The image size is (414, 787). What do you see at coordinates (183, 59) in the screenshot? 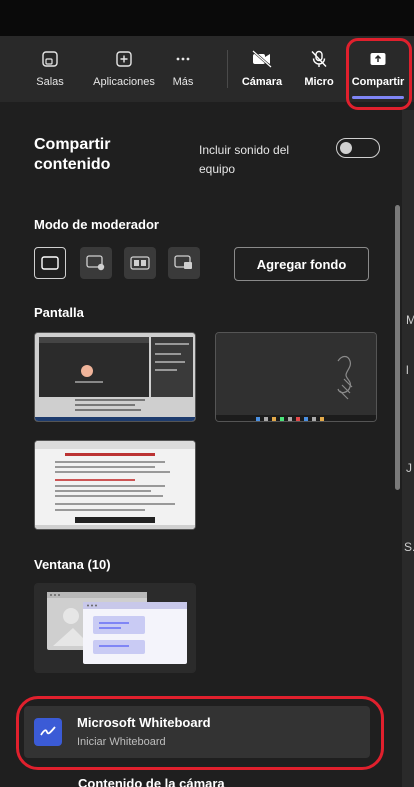
I see `more-icon` at bounding box center [183, 59].